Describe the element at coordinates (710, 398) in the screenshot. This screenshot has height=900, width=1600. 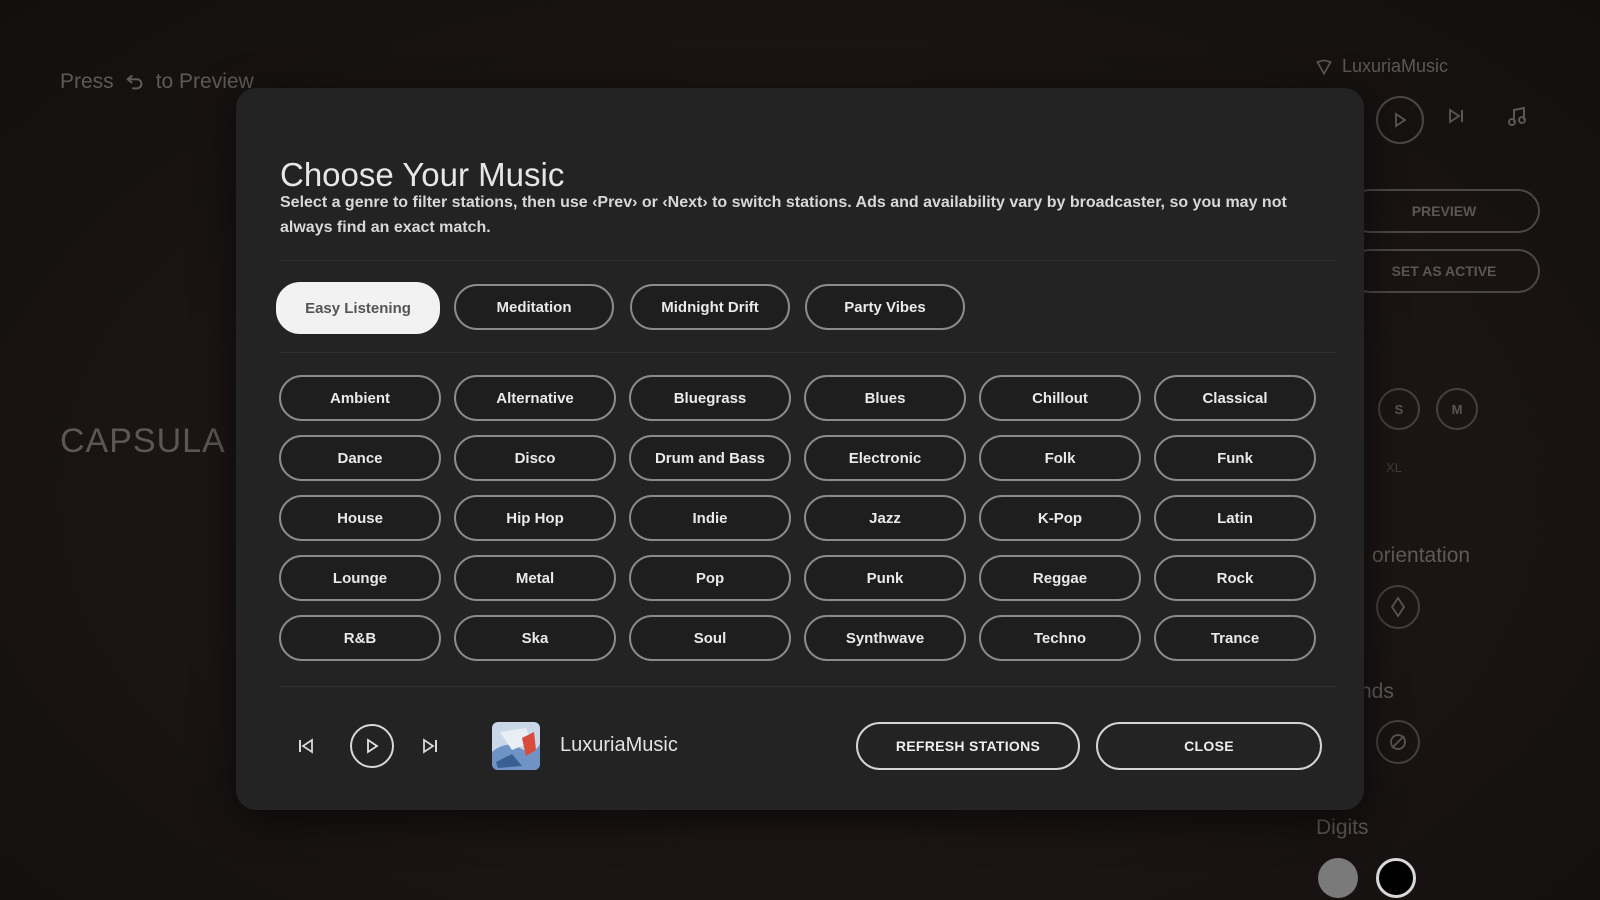
I see `genre-bluegrass: Bluegrass` at that location.